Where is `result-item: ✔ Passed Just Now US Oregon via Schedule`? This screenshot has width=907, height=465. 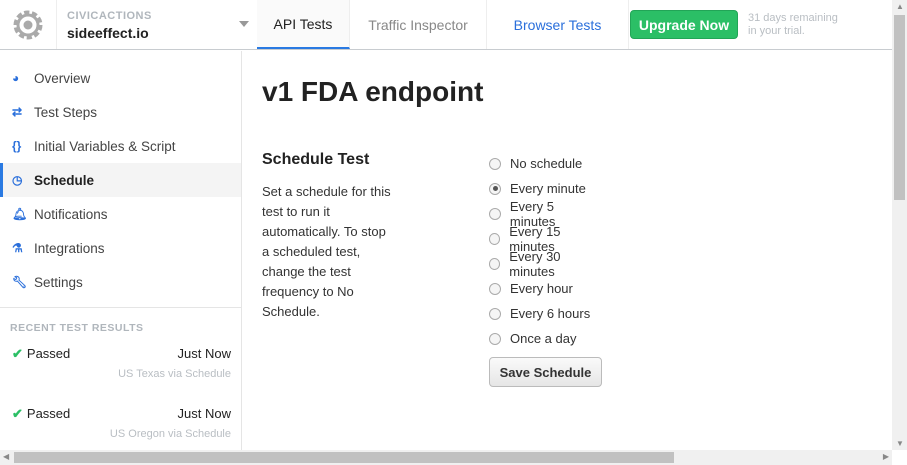
result-item: ✔ Passed Just Now US Oregon via Schedule is located at coordinates (120, 424).